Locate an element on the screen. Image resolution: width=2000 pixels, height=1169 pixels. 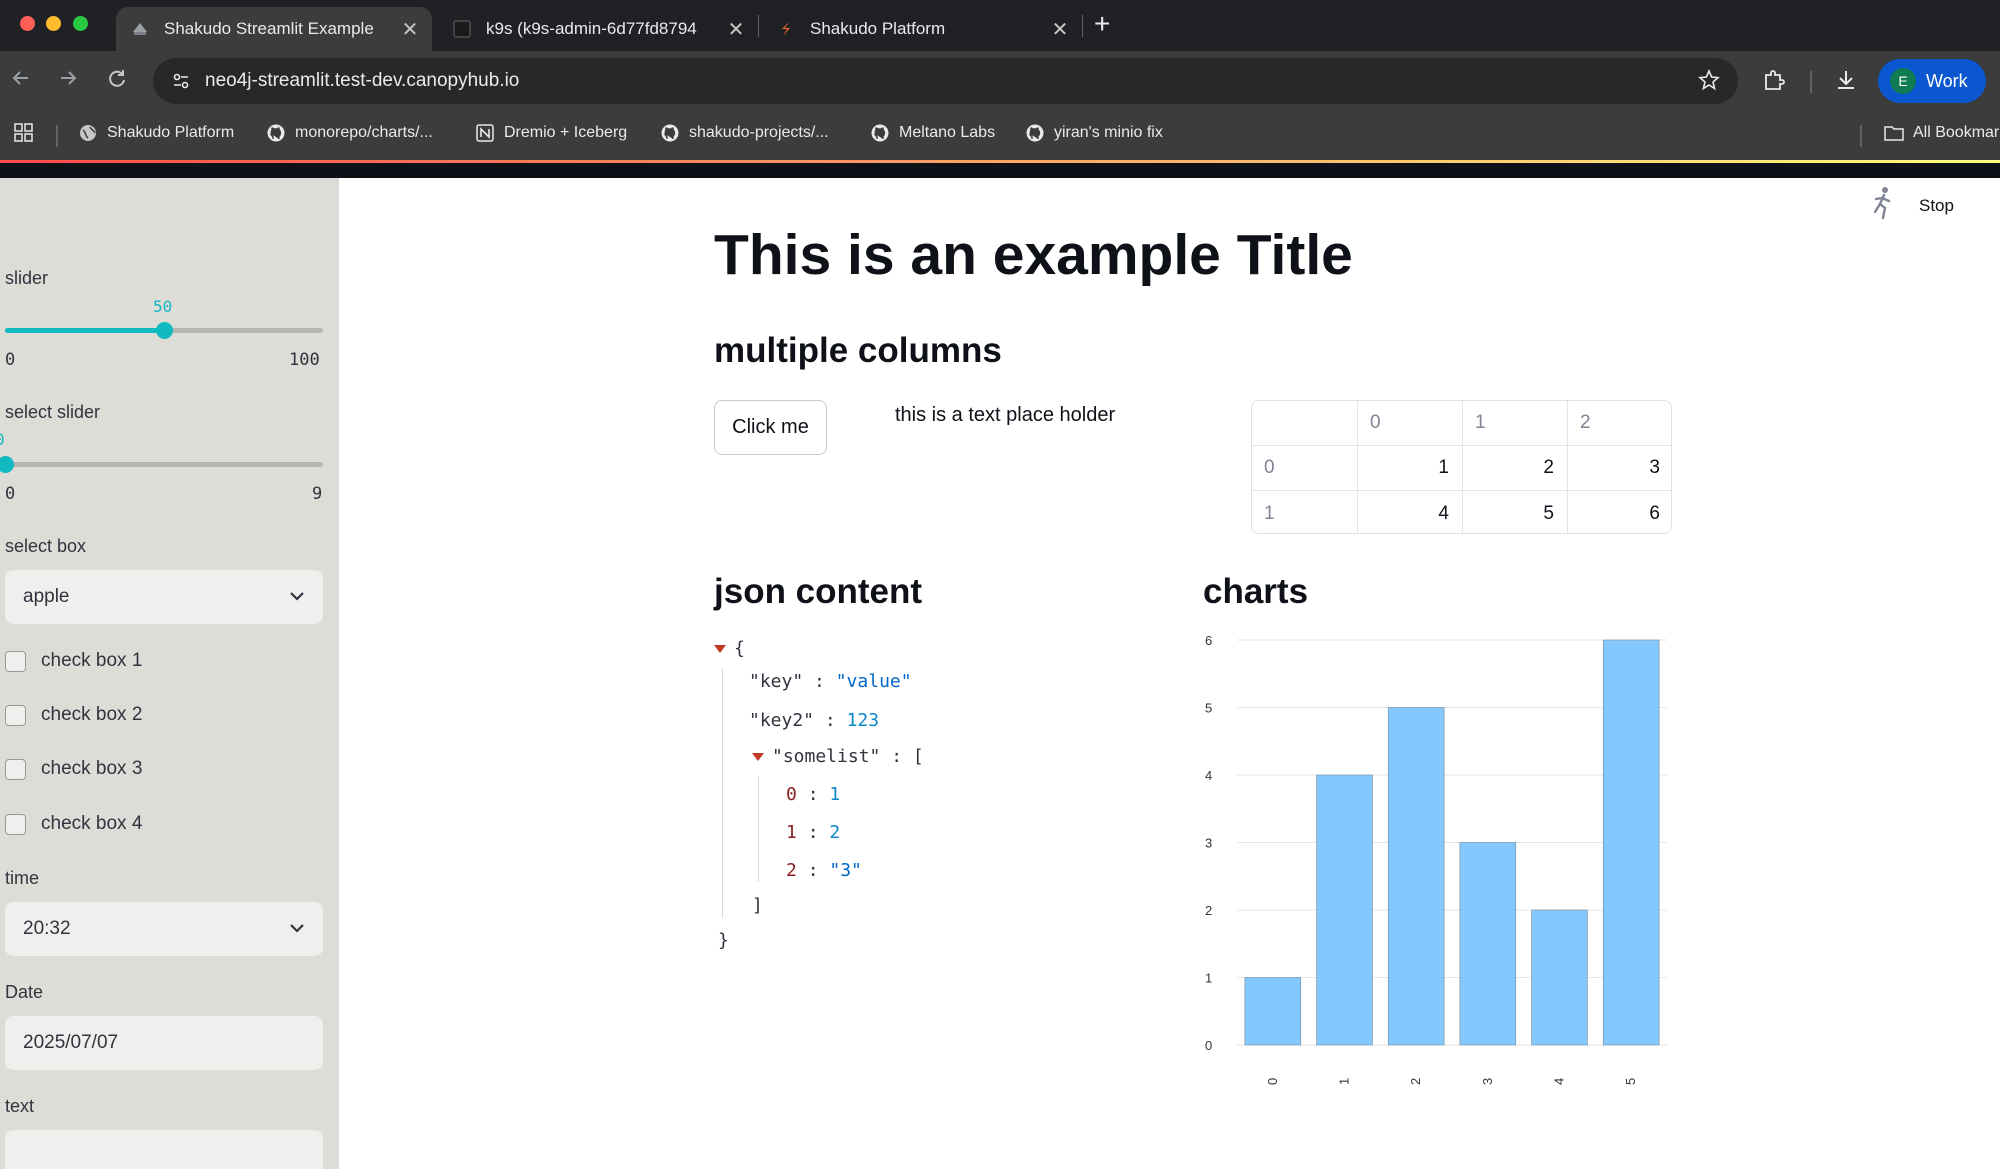
json-list-open: "somelist" : [ is located at coordinates (838, 756).